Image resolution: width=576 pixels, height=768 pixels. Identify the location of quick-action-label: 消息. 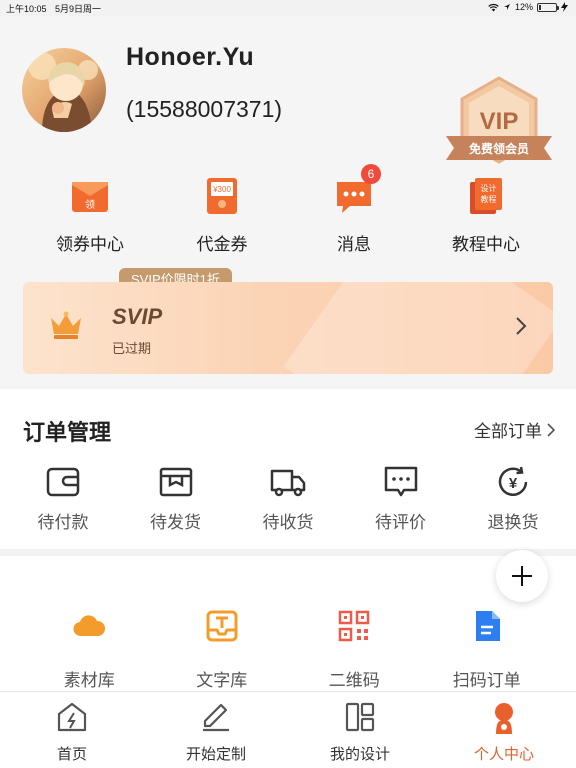
(354, 244).